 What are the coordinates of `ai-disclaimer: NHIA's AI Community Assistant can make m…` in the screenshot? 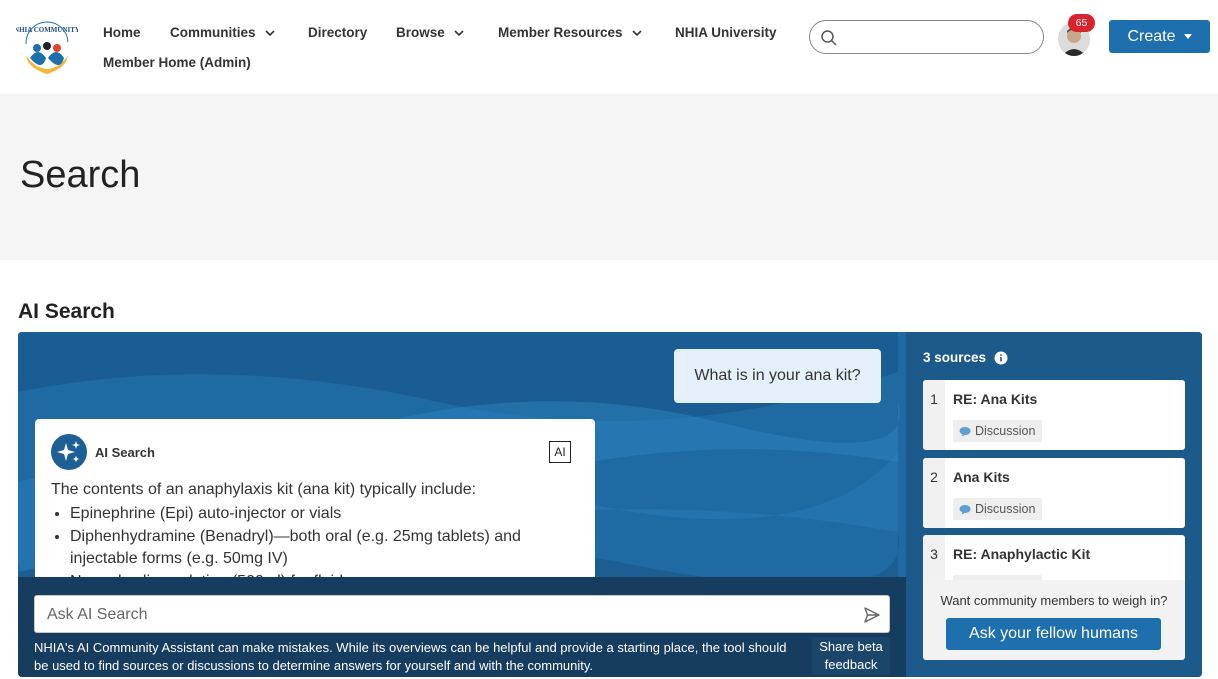 It's located at (410, 656).